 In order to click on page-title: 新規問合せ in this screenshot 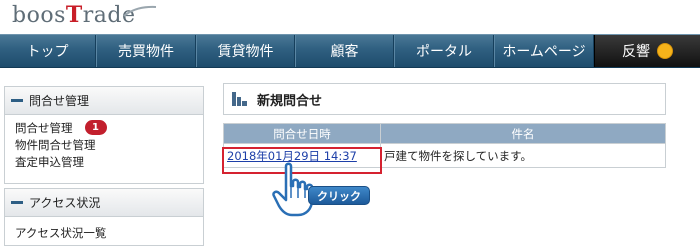, I will do `click(290, 101)`.